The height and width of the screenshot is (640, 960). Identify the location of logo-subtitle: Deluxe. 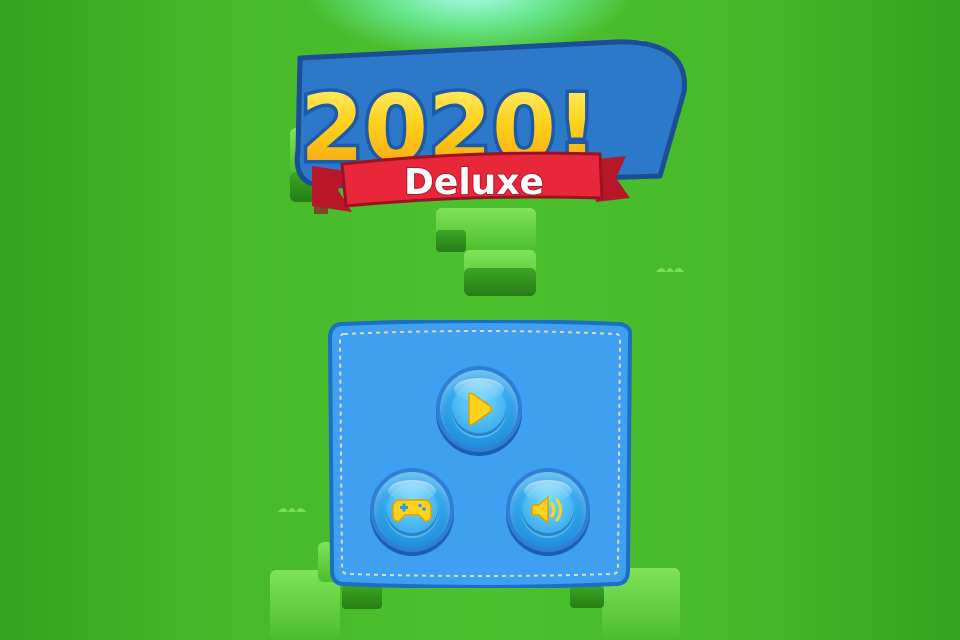
(474, 182).